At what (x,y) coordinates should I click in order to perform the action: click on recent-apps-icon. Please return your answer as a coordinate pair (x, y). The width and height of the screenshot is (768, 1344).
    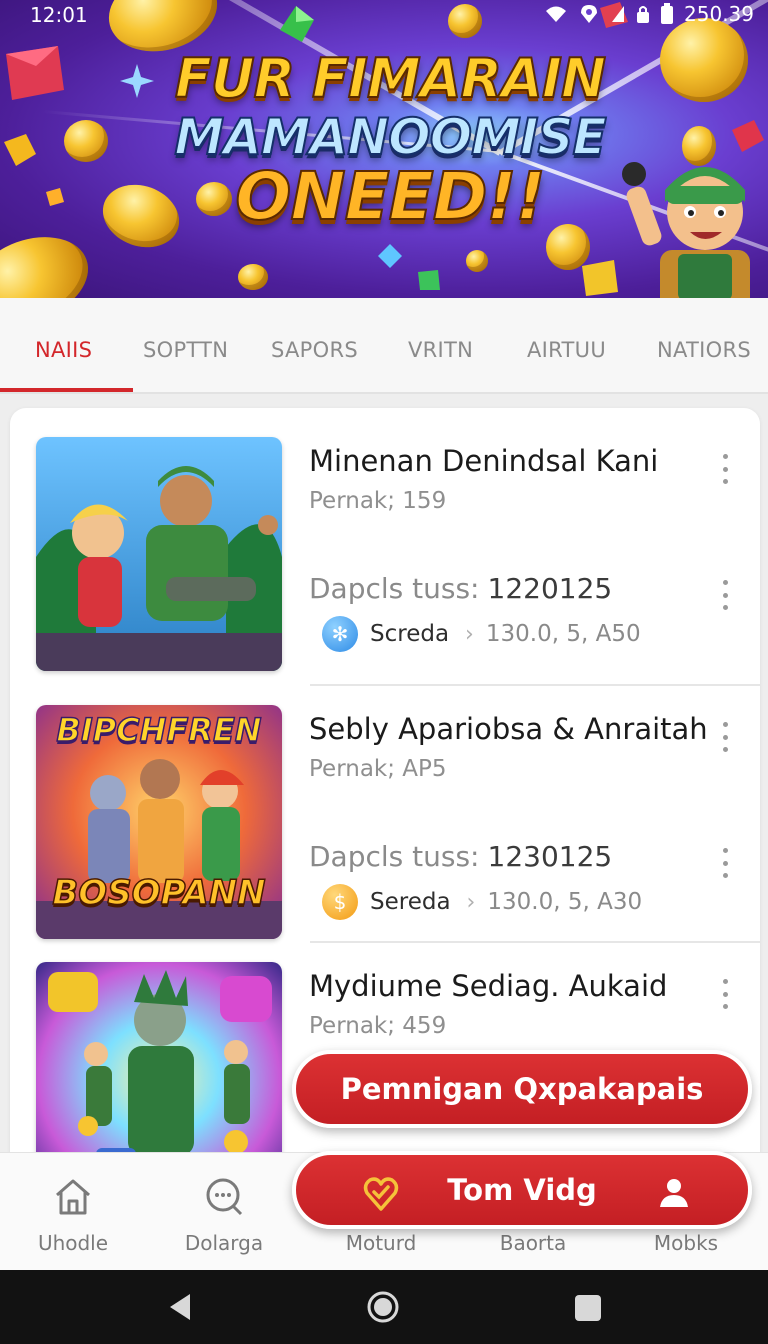
    Looking at the image, I should click on (588, 1308).